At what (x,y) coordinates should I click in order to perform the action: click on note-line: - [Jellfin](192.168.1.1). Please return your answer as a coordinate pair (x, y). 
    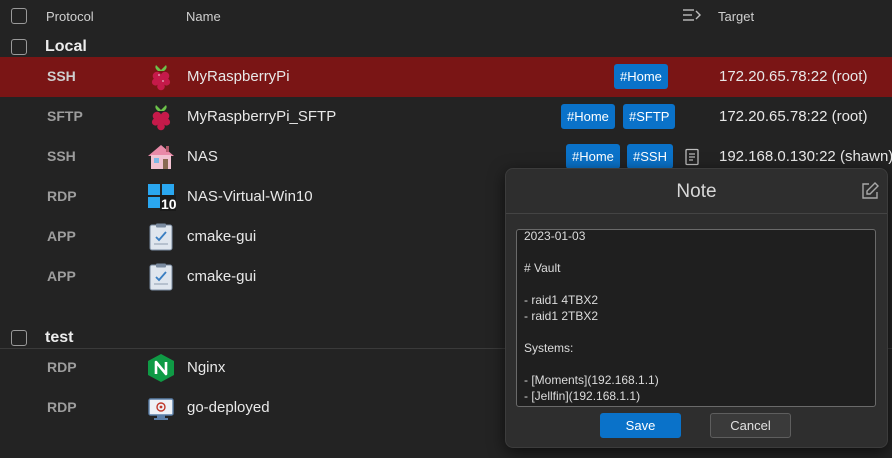
    Looking at the image, I should click on (582, 396).